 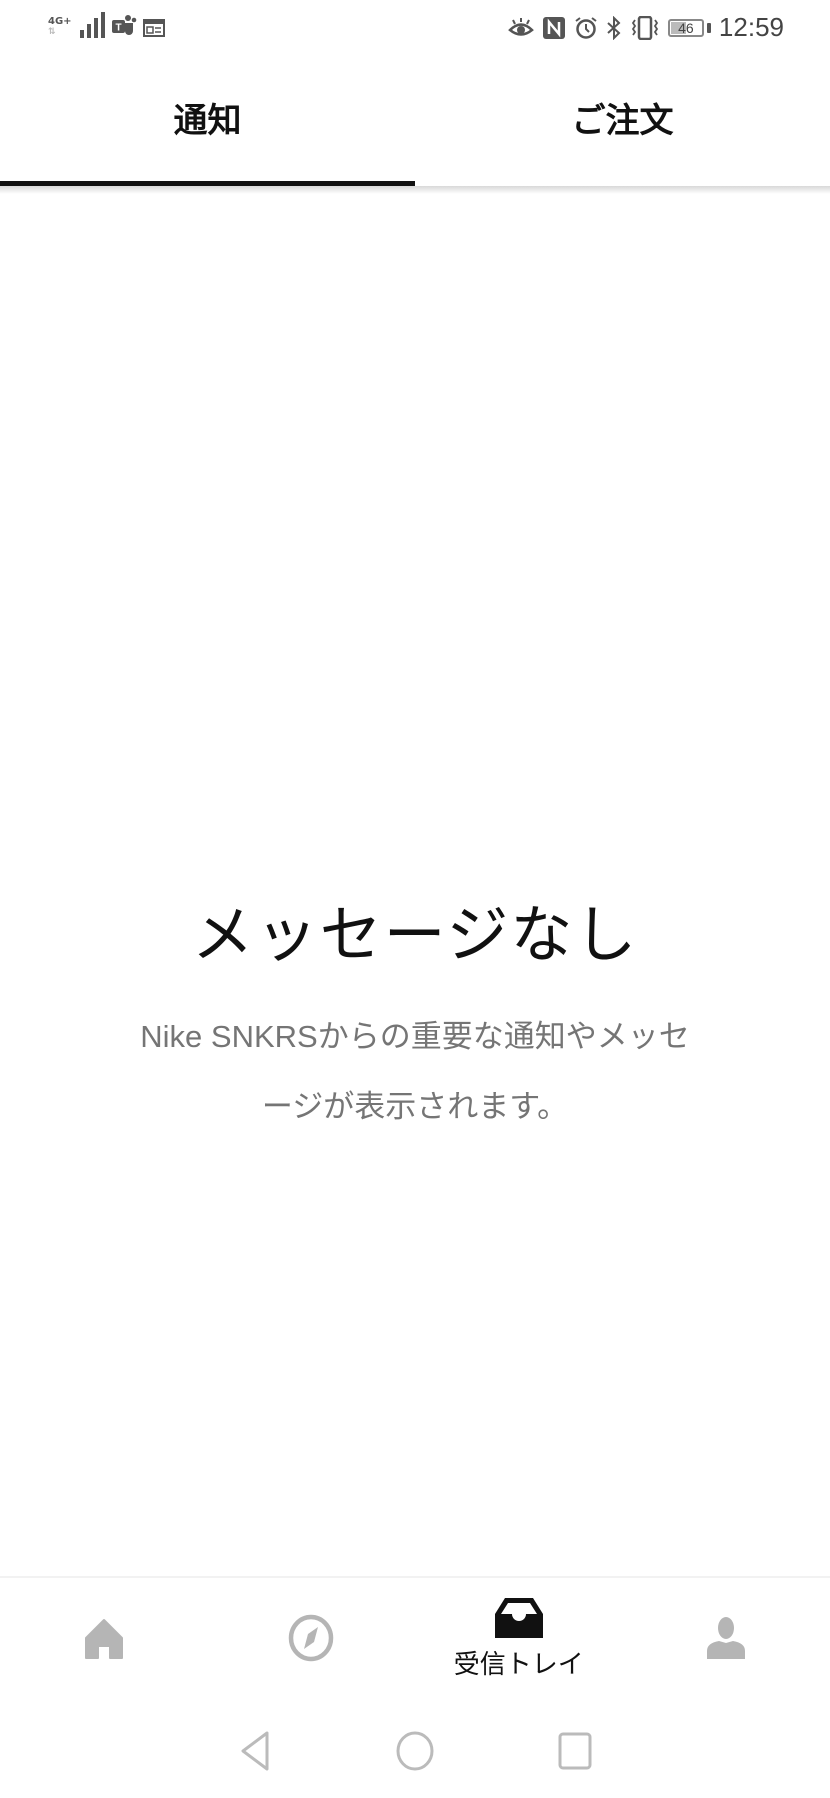 I want to click on circle-home-icon, so click(x=415, y=1751).